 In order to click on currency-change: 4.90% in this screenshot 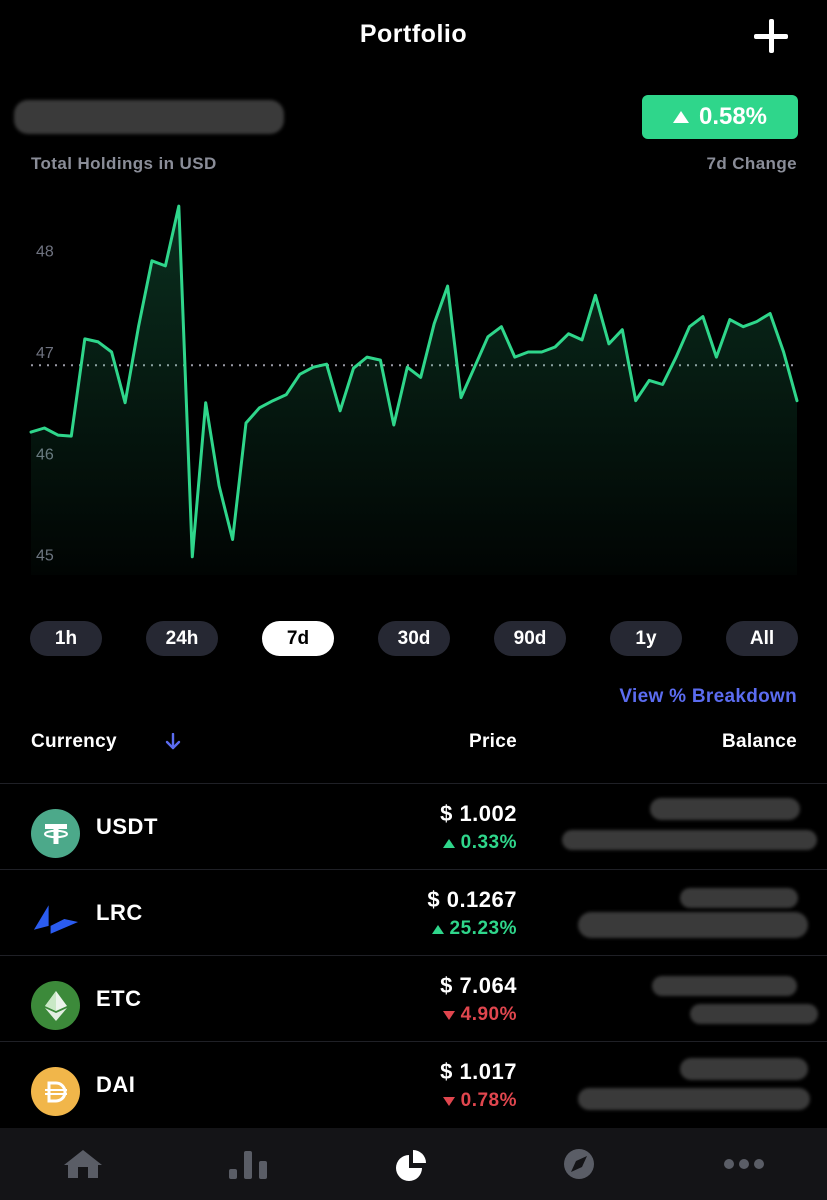, I will do `click(479, 1015)`.